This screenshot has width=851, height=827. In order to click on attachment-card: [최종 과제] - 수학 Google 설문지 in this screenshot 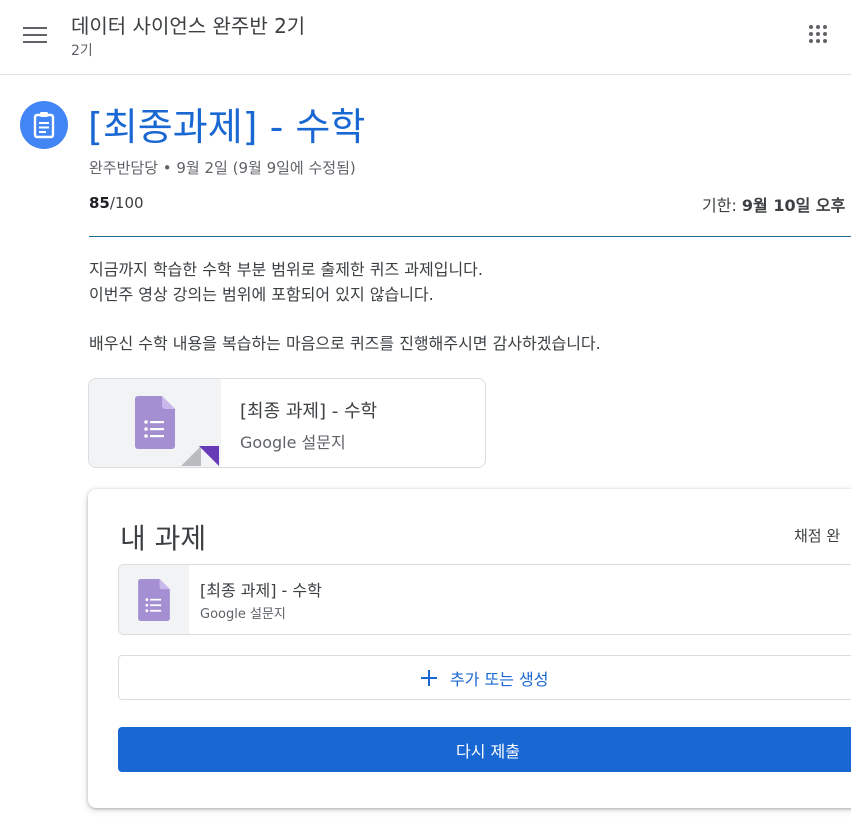, I will do `click(287, 423)`.